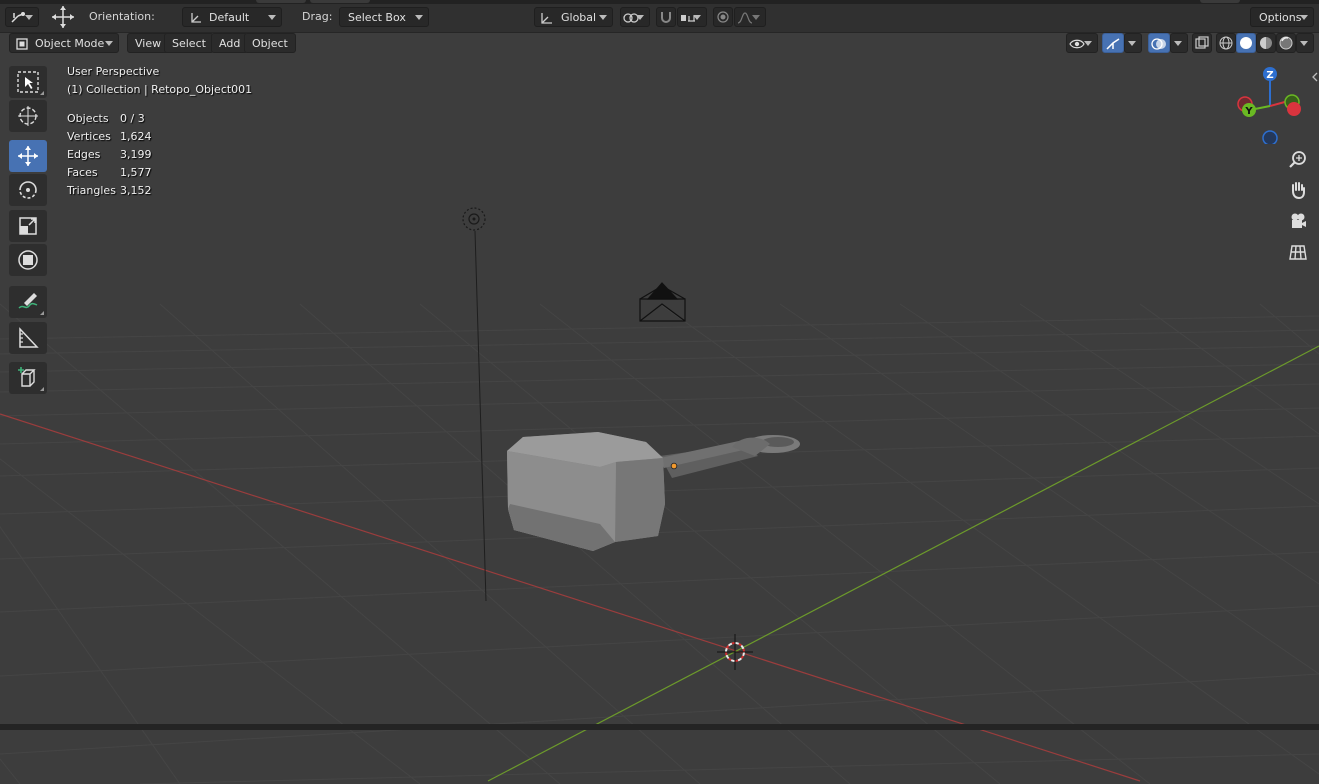 The width and height of the screenshot is (1319, 784). I want to click on xray-toggle, so click(1202, 43).